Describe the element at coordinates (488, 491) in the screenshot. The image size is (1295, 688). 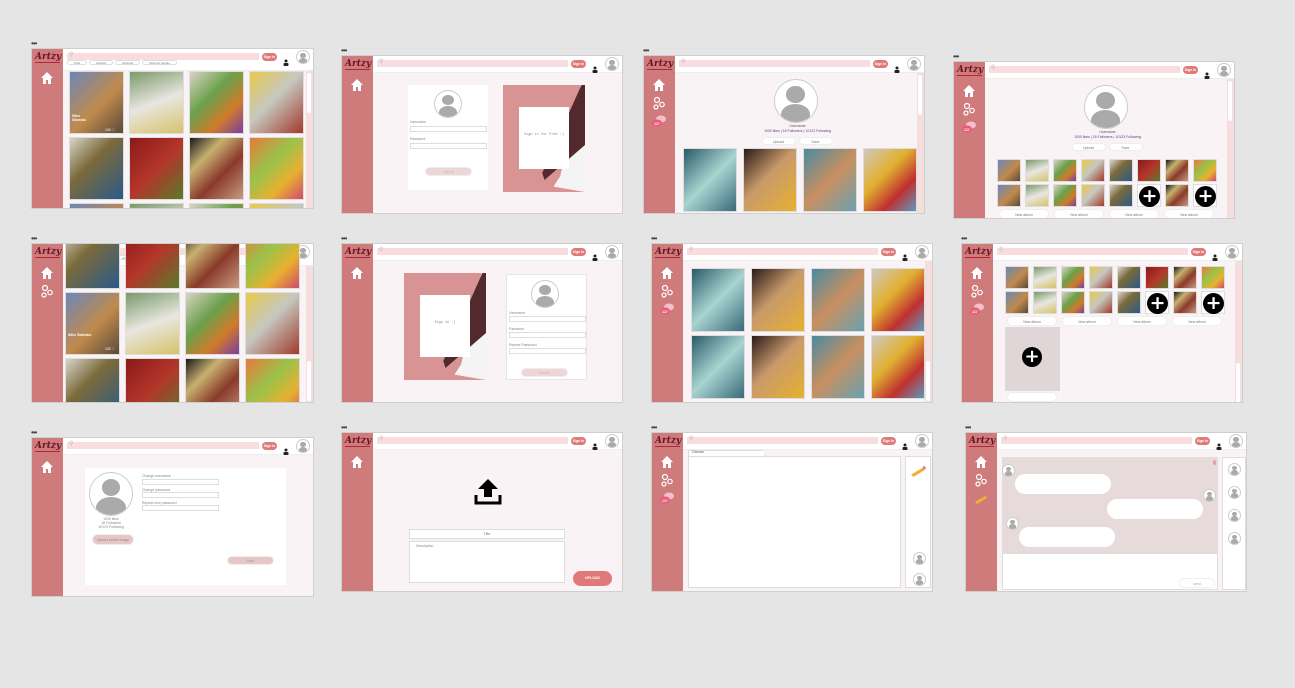
I see `upload-icon` at that location.